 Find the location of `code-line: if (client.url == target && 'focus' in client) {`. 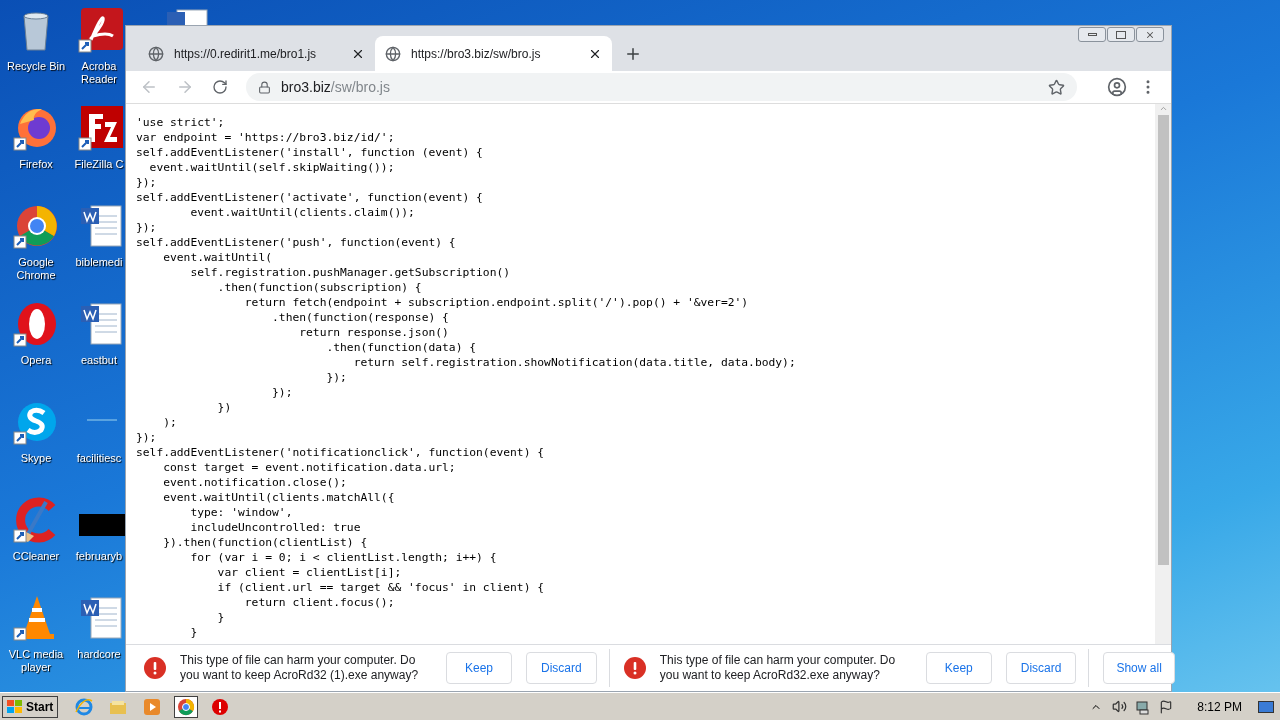

code-line: if (client.url == target && 'focus' in client) { is located at coordinates (380, 587).